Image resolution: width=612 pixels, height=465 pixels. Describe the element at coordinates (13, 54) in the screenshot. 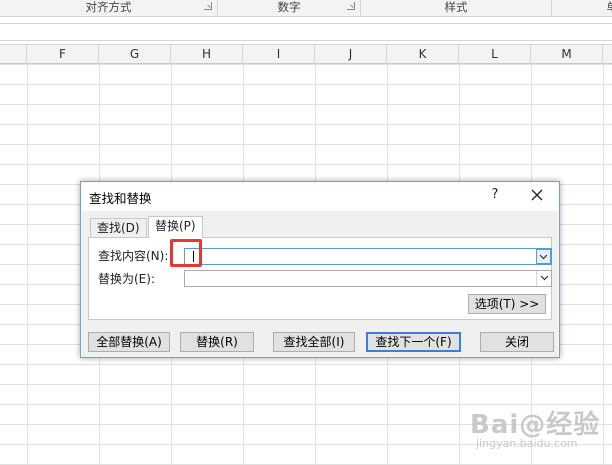

I see `column-header-blank` at that location.